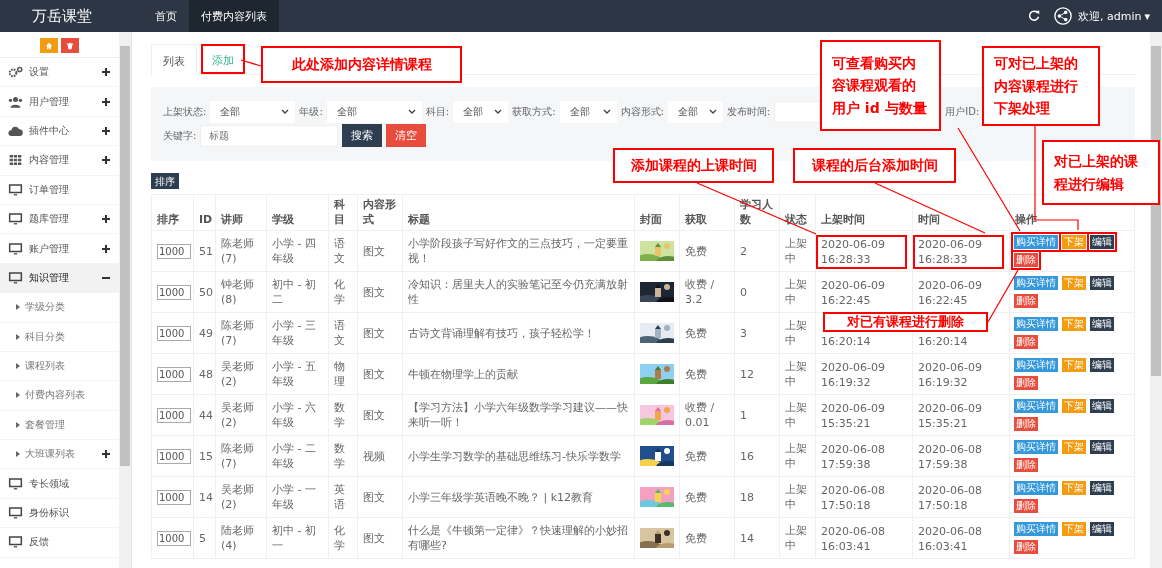  What do you see at coordinates (49, 45) in the screenshot?
I see `home-icon` at bounding box center [49, 45].